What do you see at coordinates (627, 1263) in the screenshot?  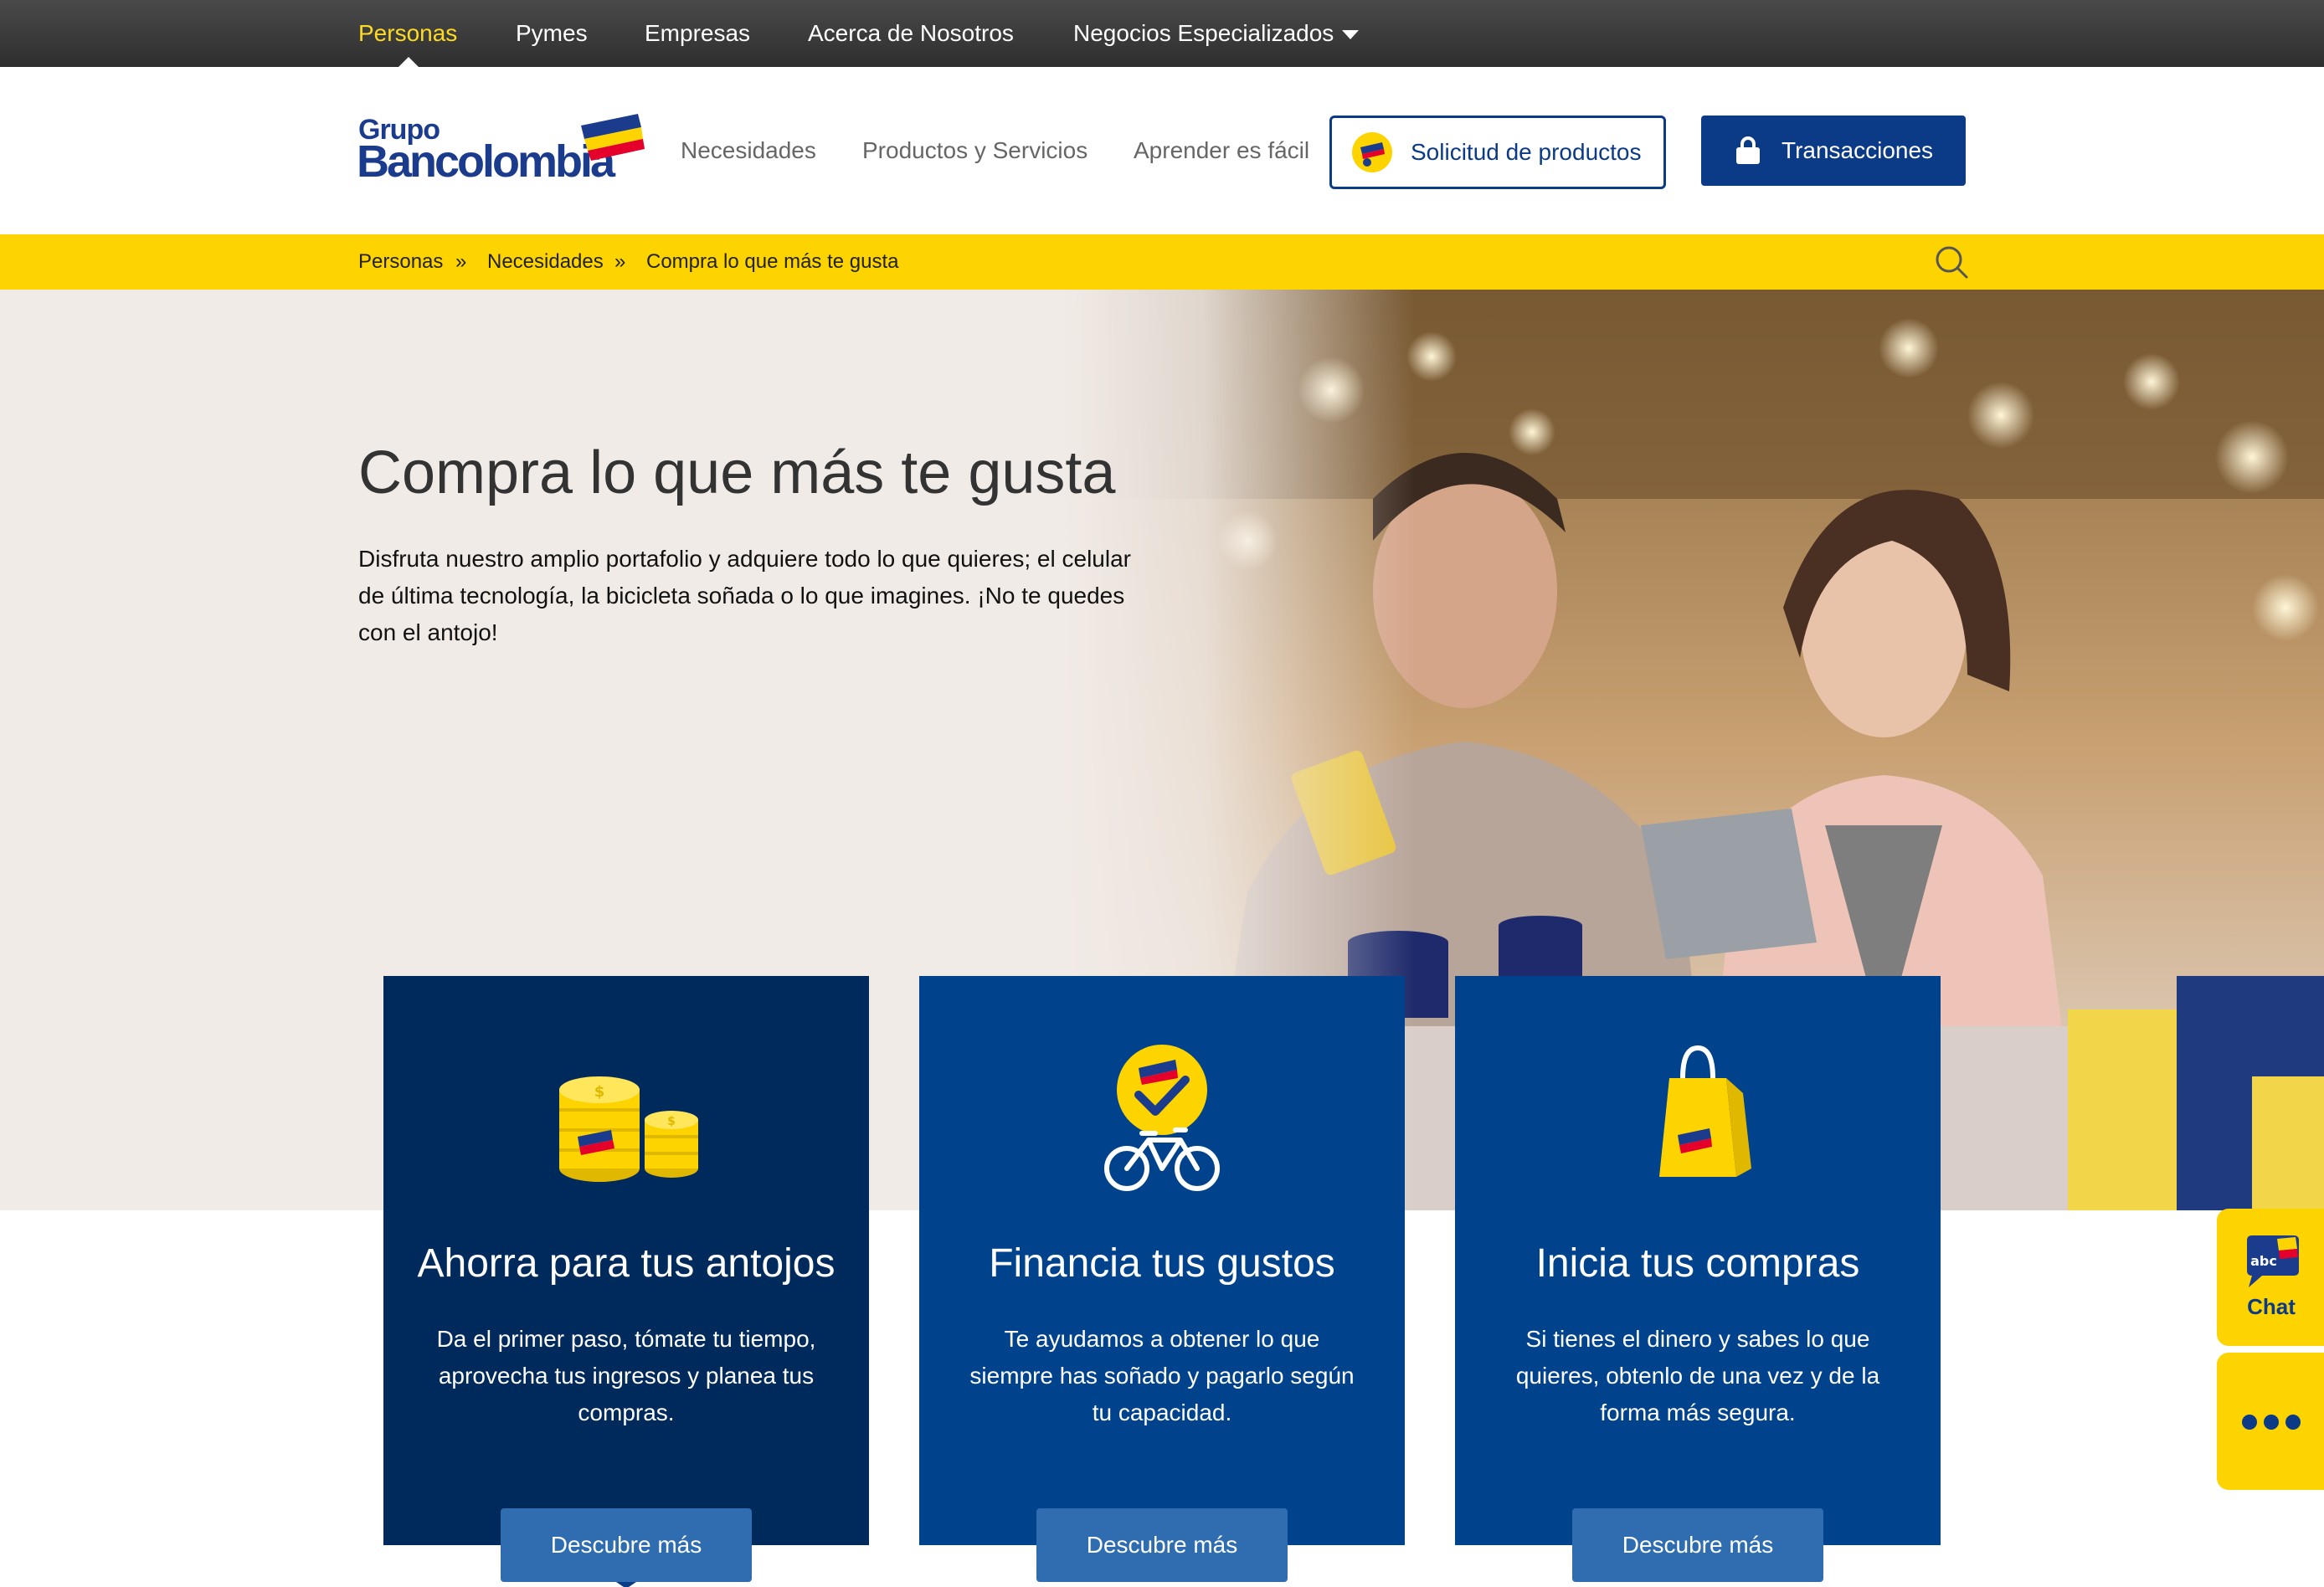 I see `card-title: Ahorra para tus antojos` at bounding box center [627, 1263].